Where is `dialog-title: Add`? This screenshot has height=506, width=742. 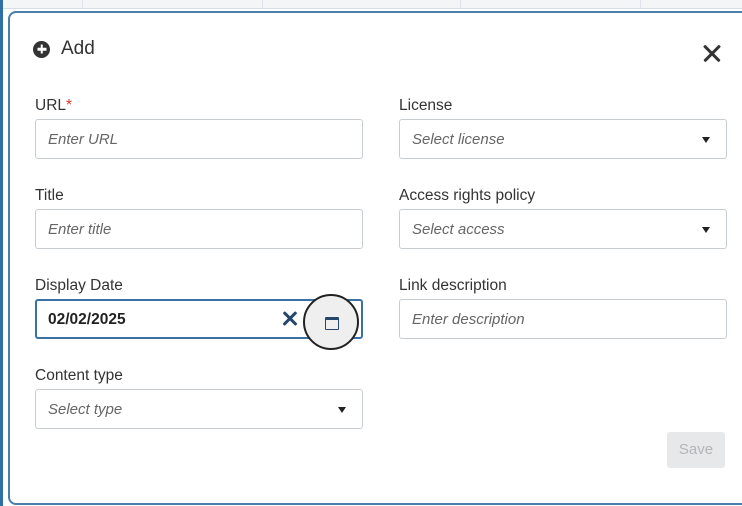
dialog-title: Add is located at coordinates (78, 48).